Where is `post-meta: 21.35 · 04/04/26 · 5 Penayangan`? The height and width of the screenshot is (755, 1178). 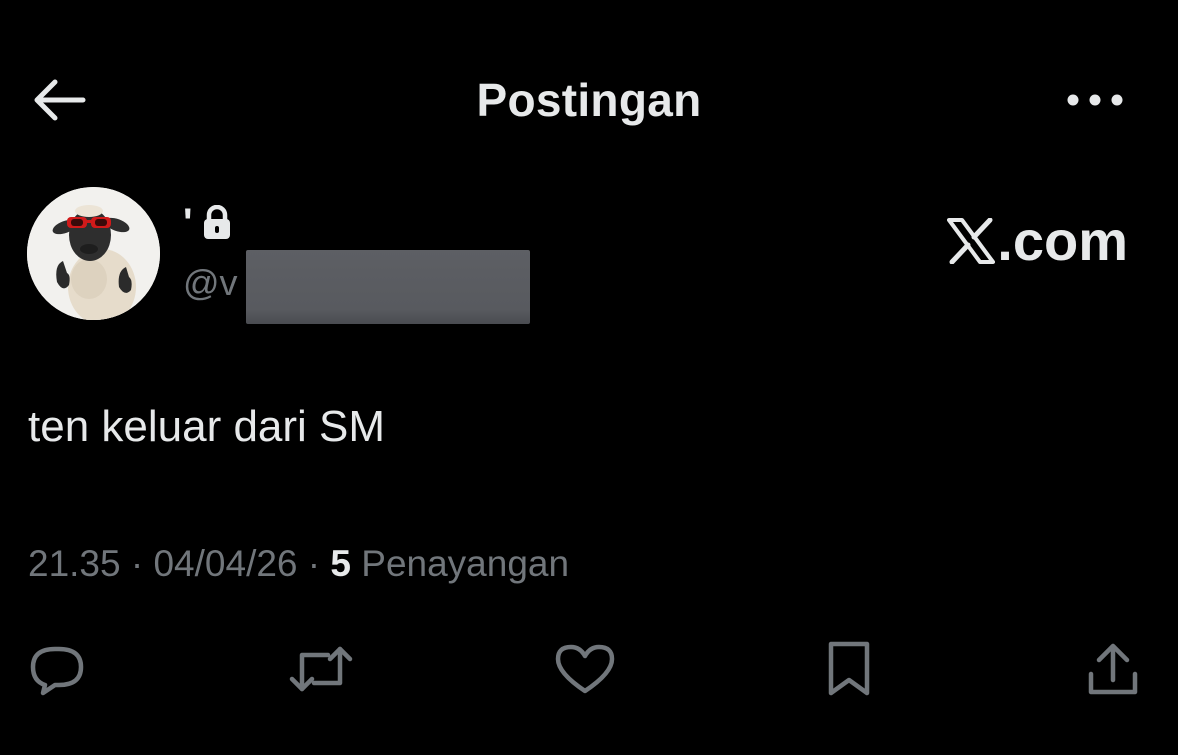
post-meta: 21.35 · 04/04/26 · 5 Penayangan is located at coordinates (298, 564).